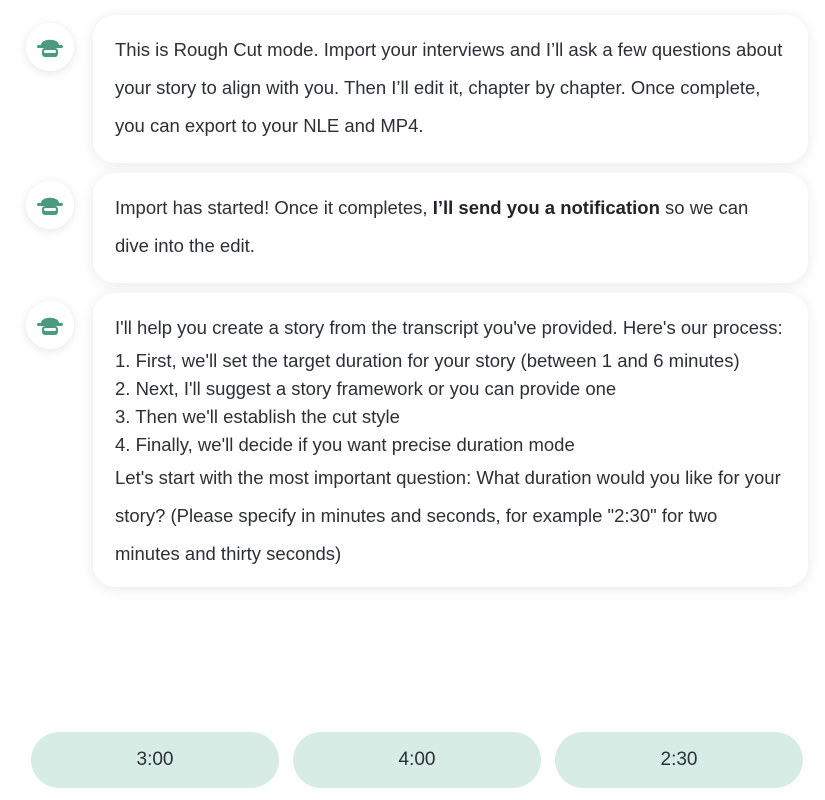  What do you see at coordinates (155, 760) in the screenshot?
I see `choice-button-3-00: 3:00` at bounding box center [155, 760].